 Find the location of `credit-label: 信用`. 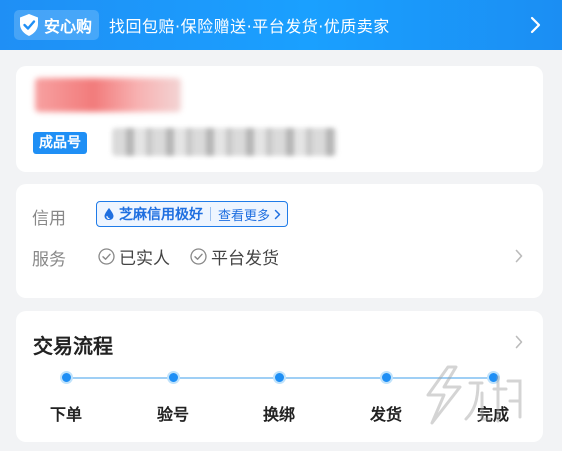

credit-label: 信用 is located at coordinates (49, 219).